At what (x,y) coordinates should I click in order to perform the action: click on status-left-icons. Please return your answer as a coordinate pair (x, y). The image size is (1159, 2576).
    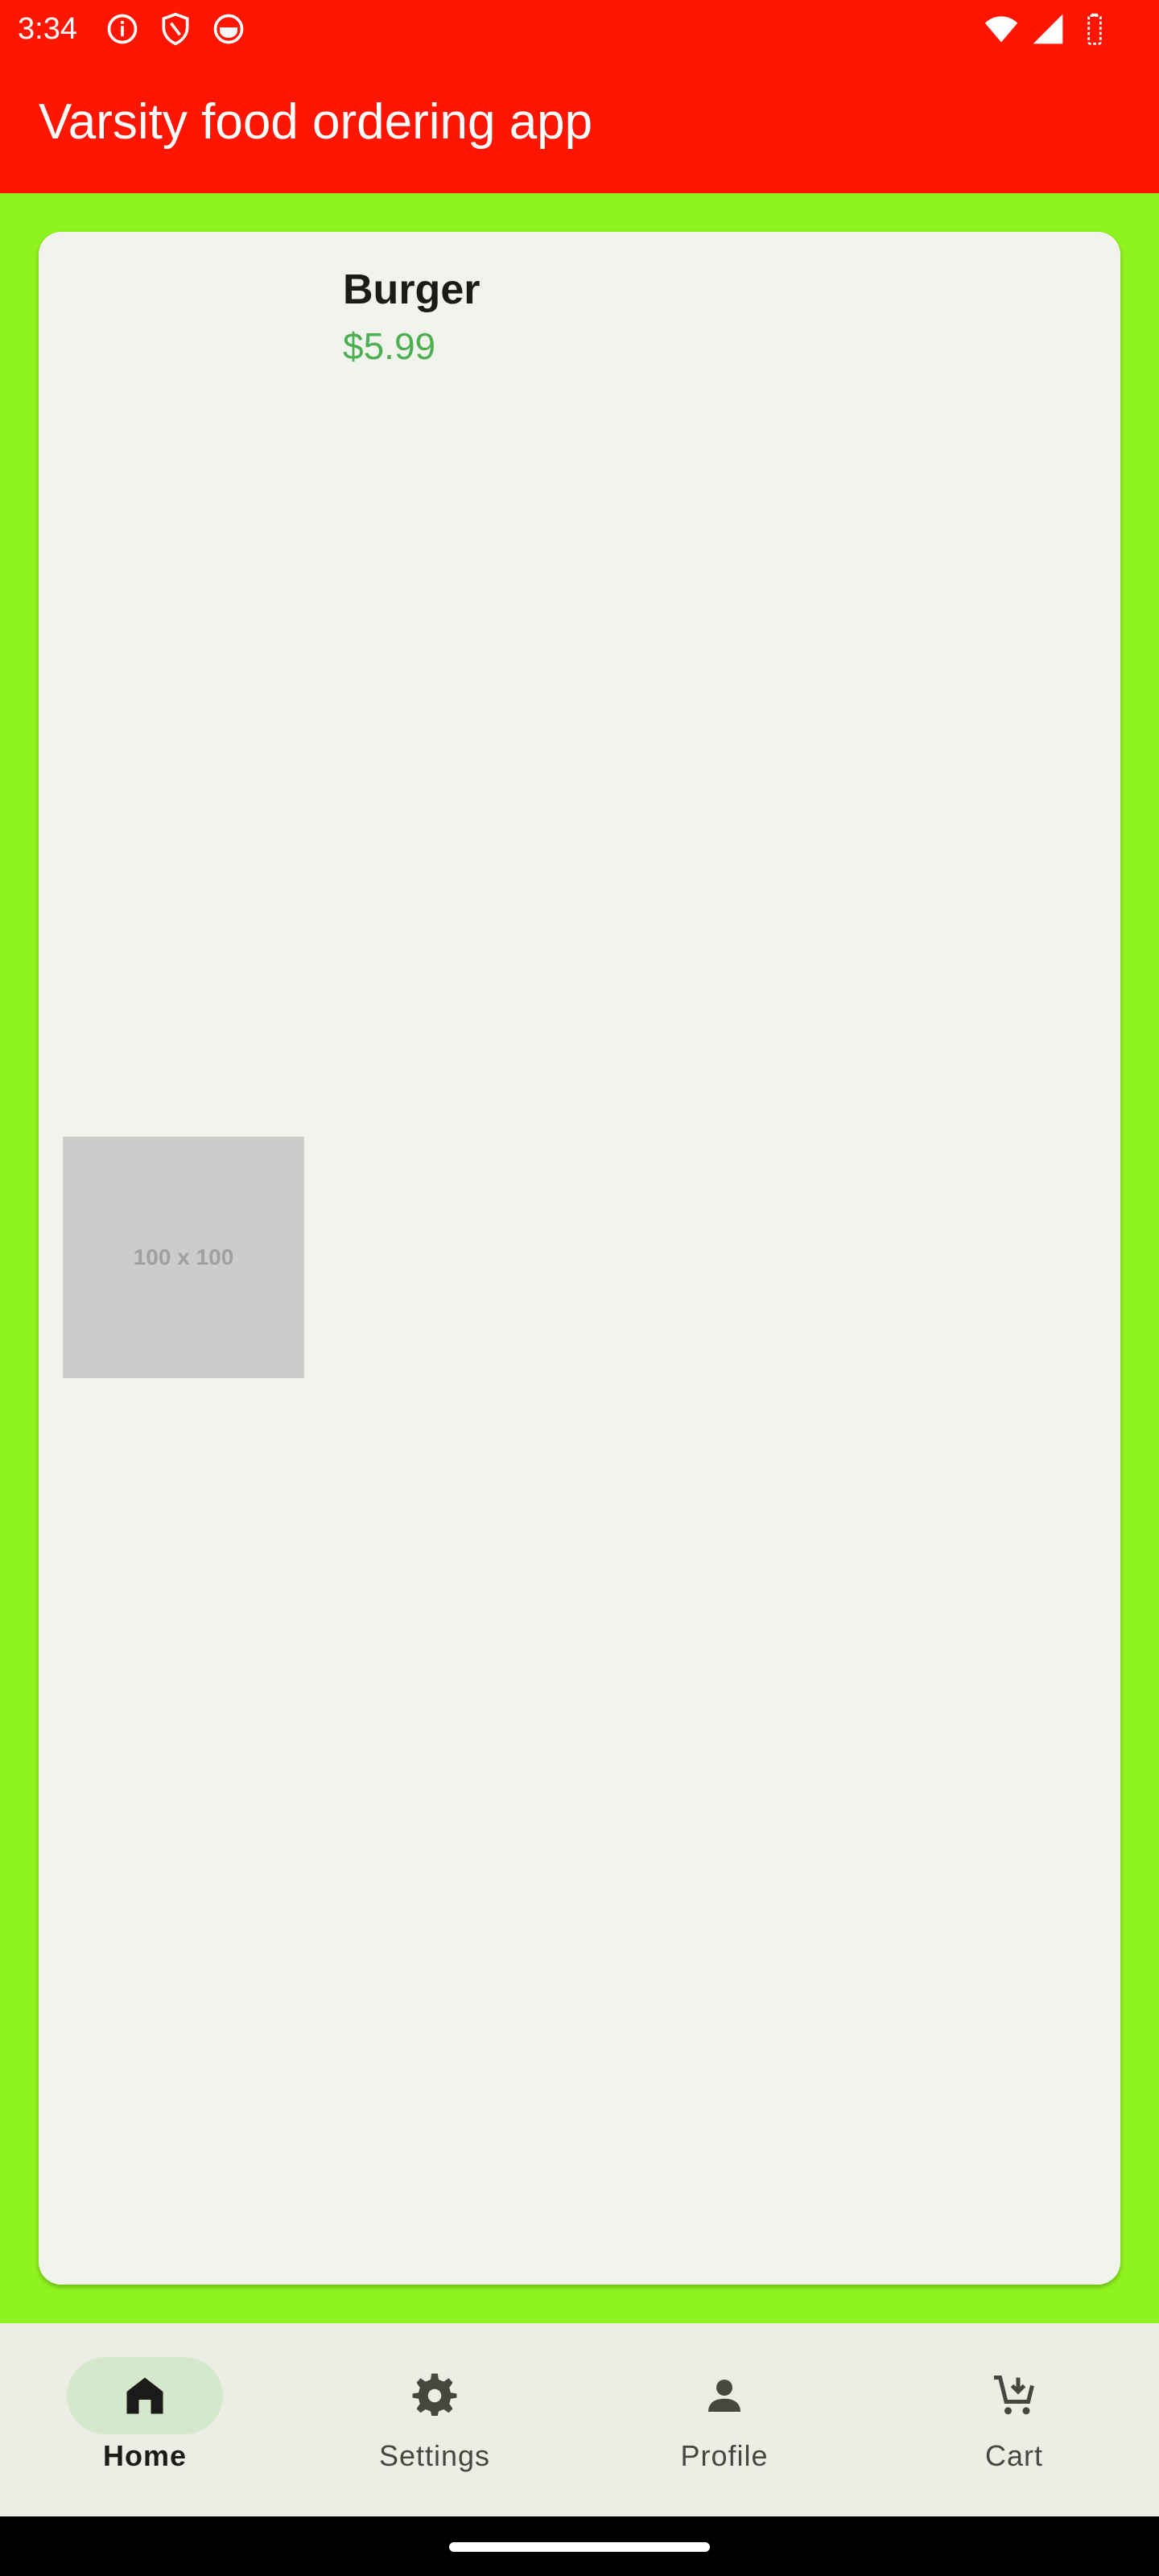
    Looking at the image, I should click on (175, 29).